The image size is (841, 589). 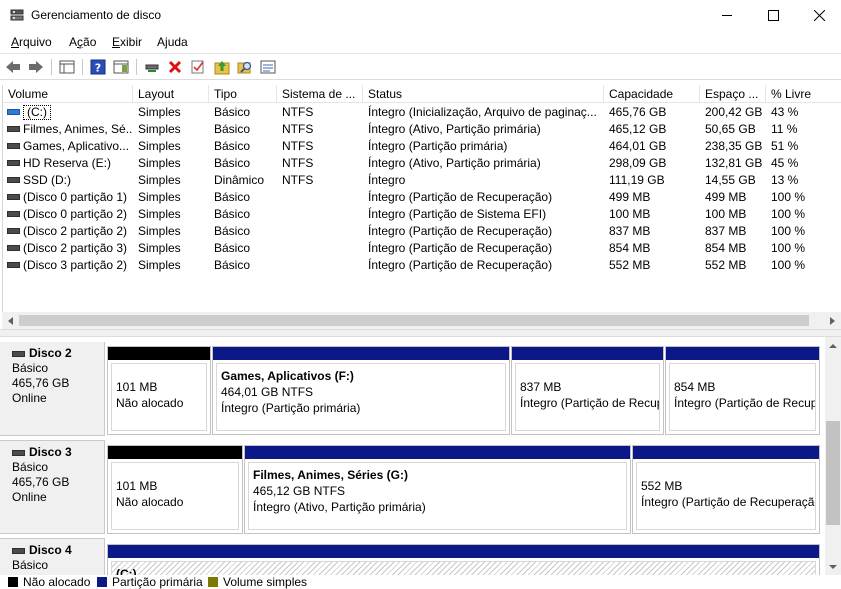 I want to click on unallocated-bar, so click(x=175, y=452).